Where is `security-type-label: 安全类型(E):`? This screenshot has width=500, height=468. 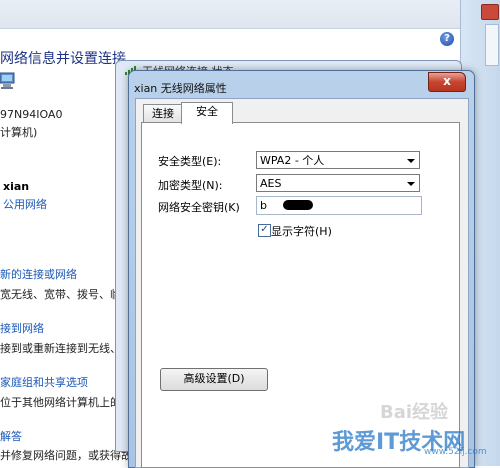
security-type-label: 安全类型(E): is located at coordinates (190, 161).